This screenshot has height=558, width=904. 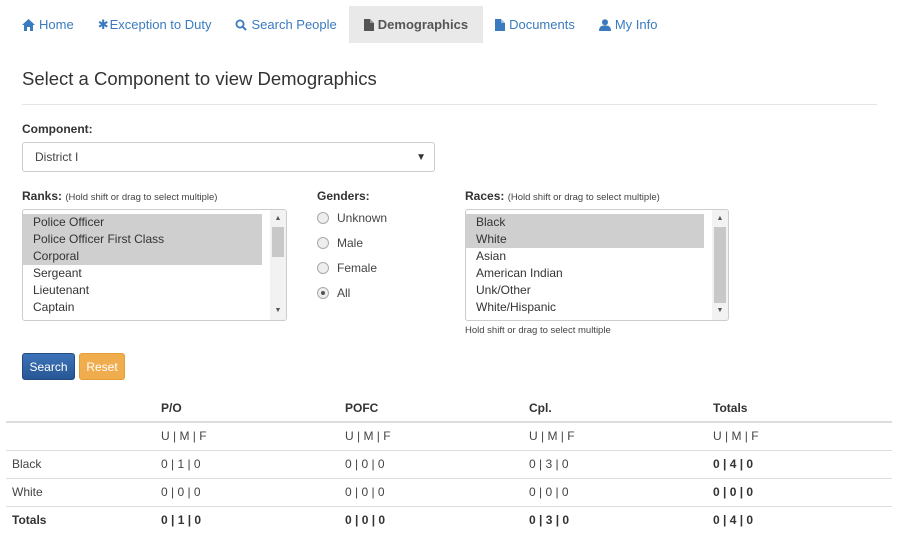 I want to click on gender-label: Male, so click(x=350, y=243).